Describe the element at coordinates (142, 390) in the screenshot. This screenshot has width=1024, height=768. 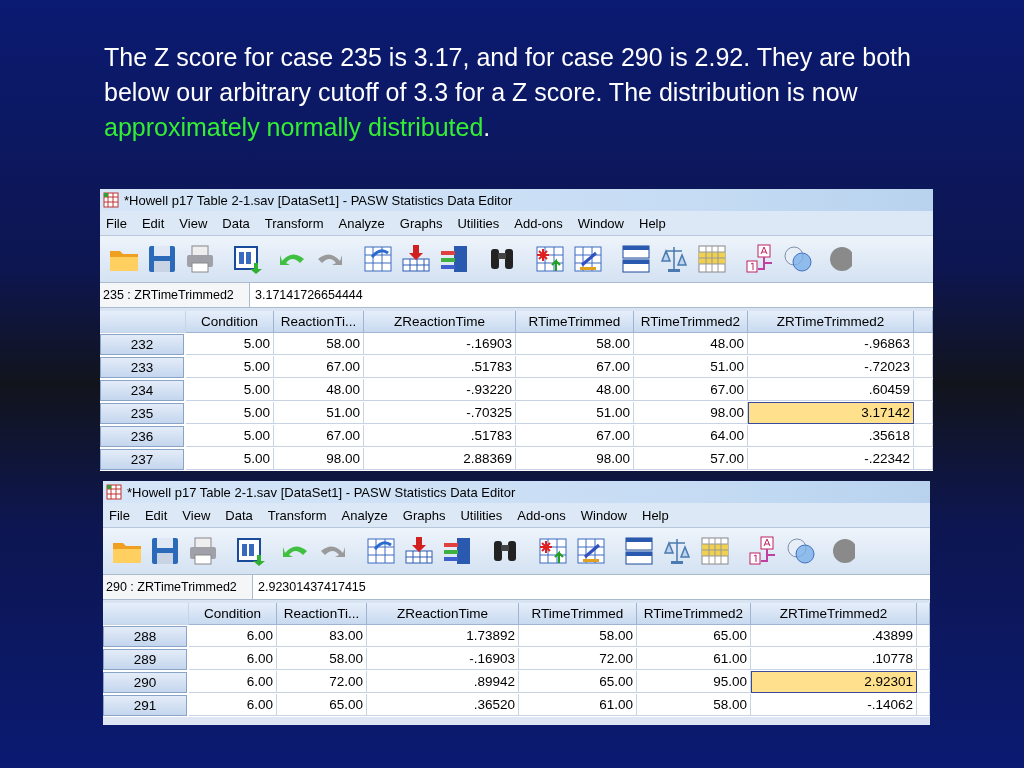
I see `row-header: 234` at that location.